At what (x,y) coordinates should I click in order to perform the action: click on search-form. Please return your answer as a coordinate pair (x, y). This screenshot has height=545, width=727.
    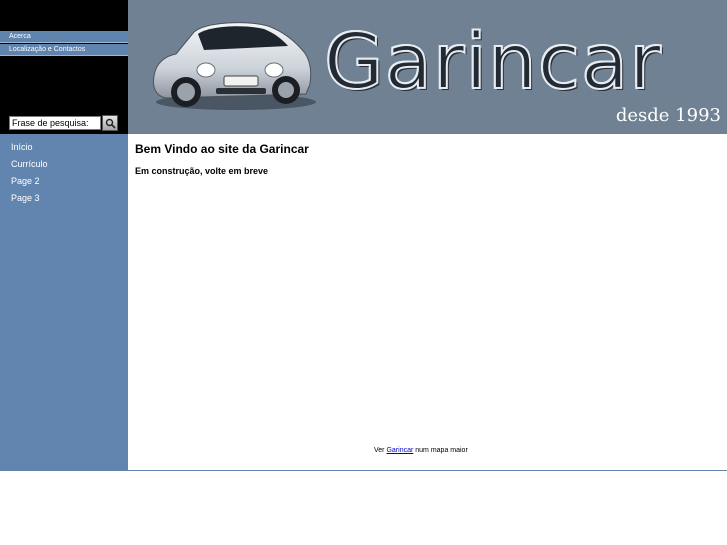
    Looking at the image, I should click on (65, 123).